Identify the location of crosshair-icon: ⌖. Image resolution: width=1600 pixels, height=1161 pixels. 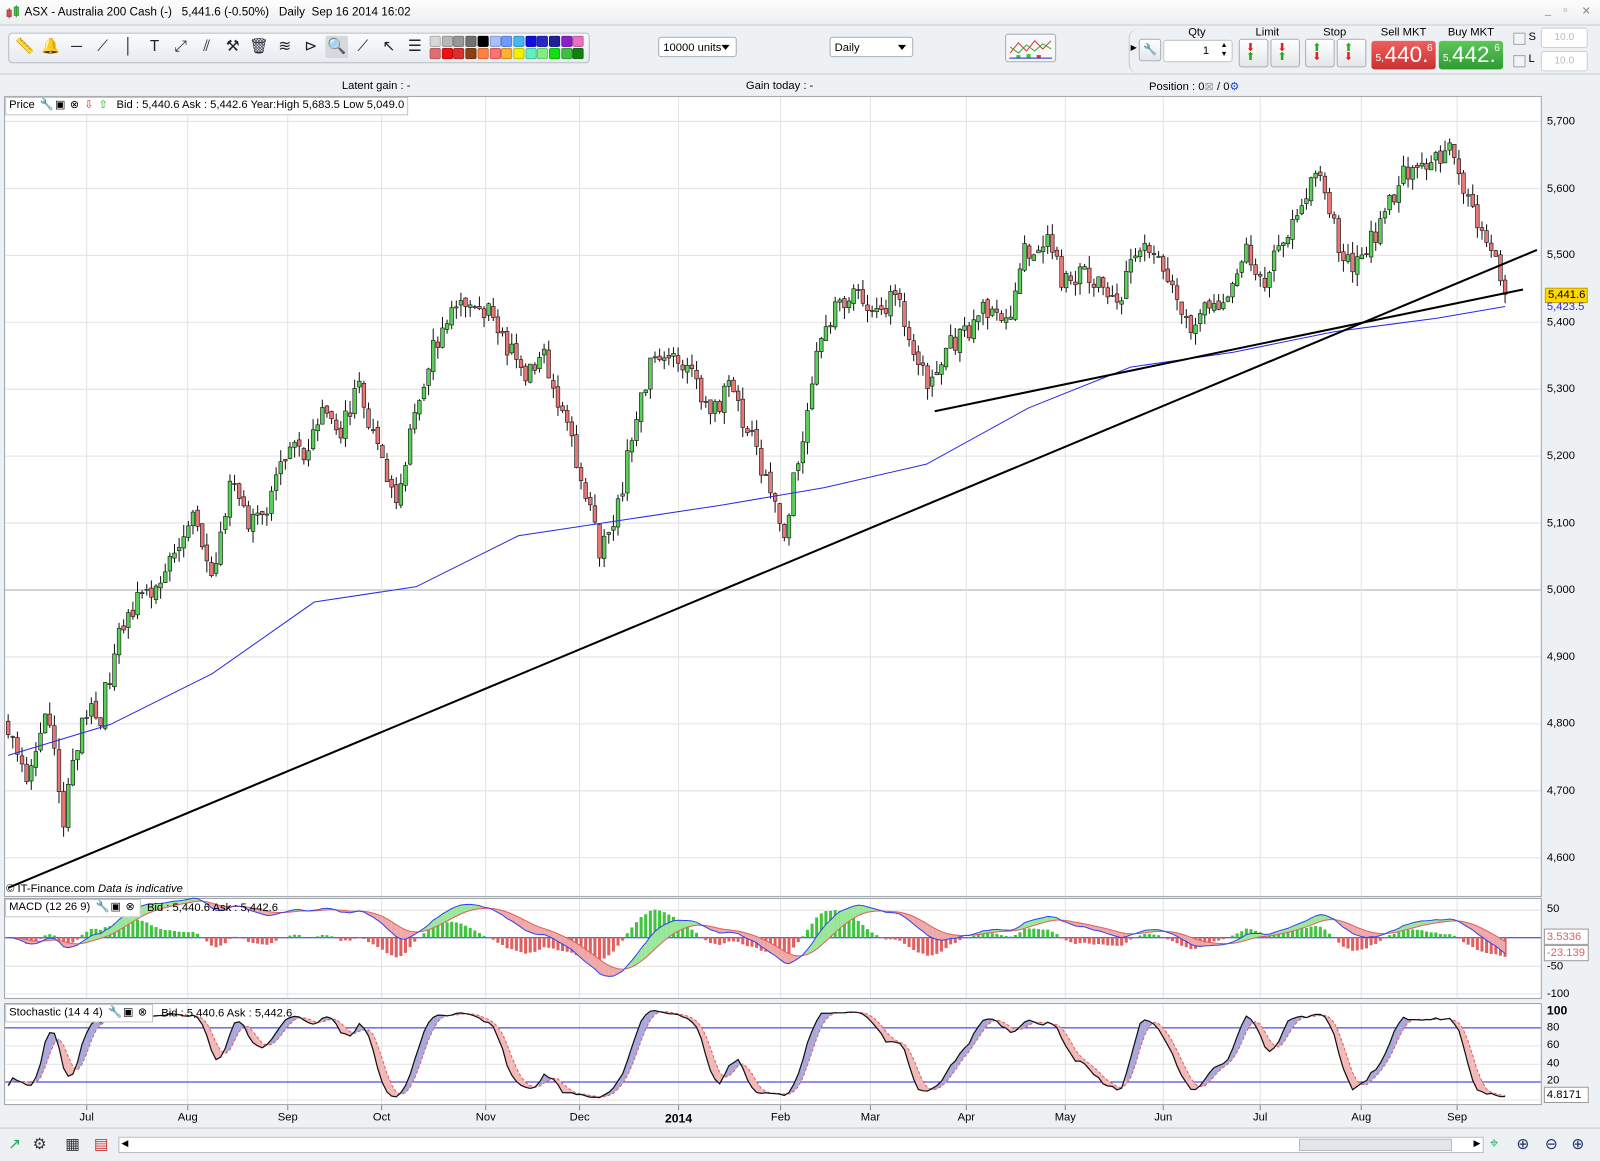
(1494, 1143).